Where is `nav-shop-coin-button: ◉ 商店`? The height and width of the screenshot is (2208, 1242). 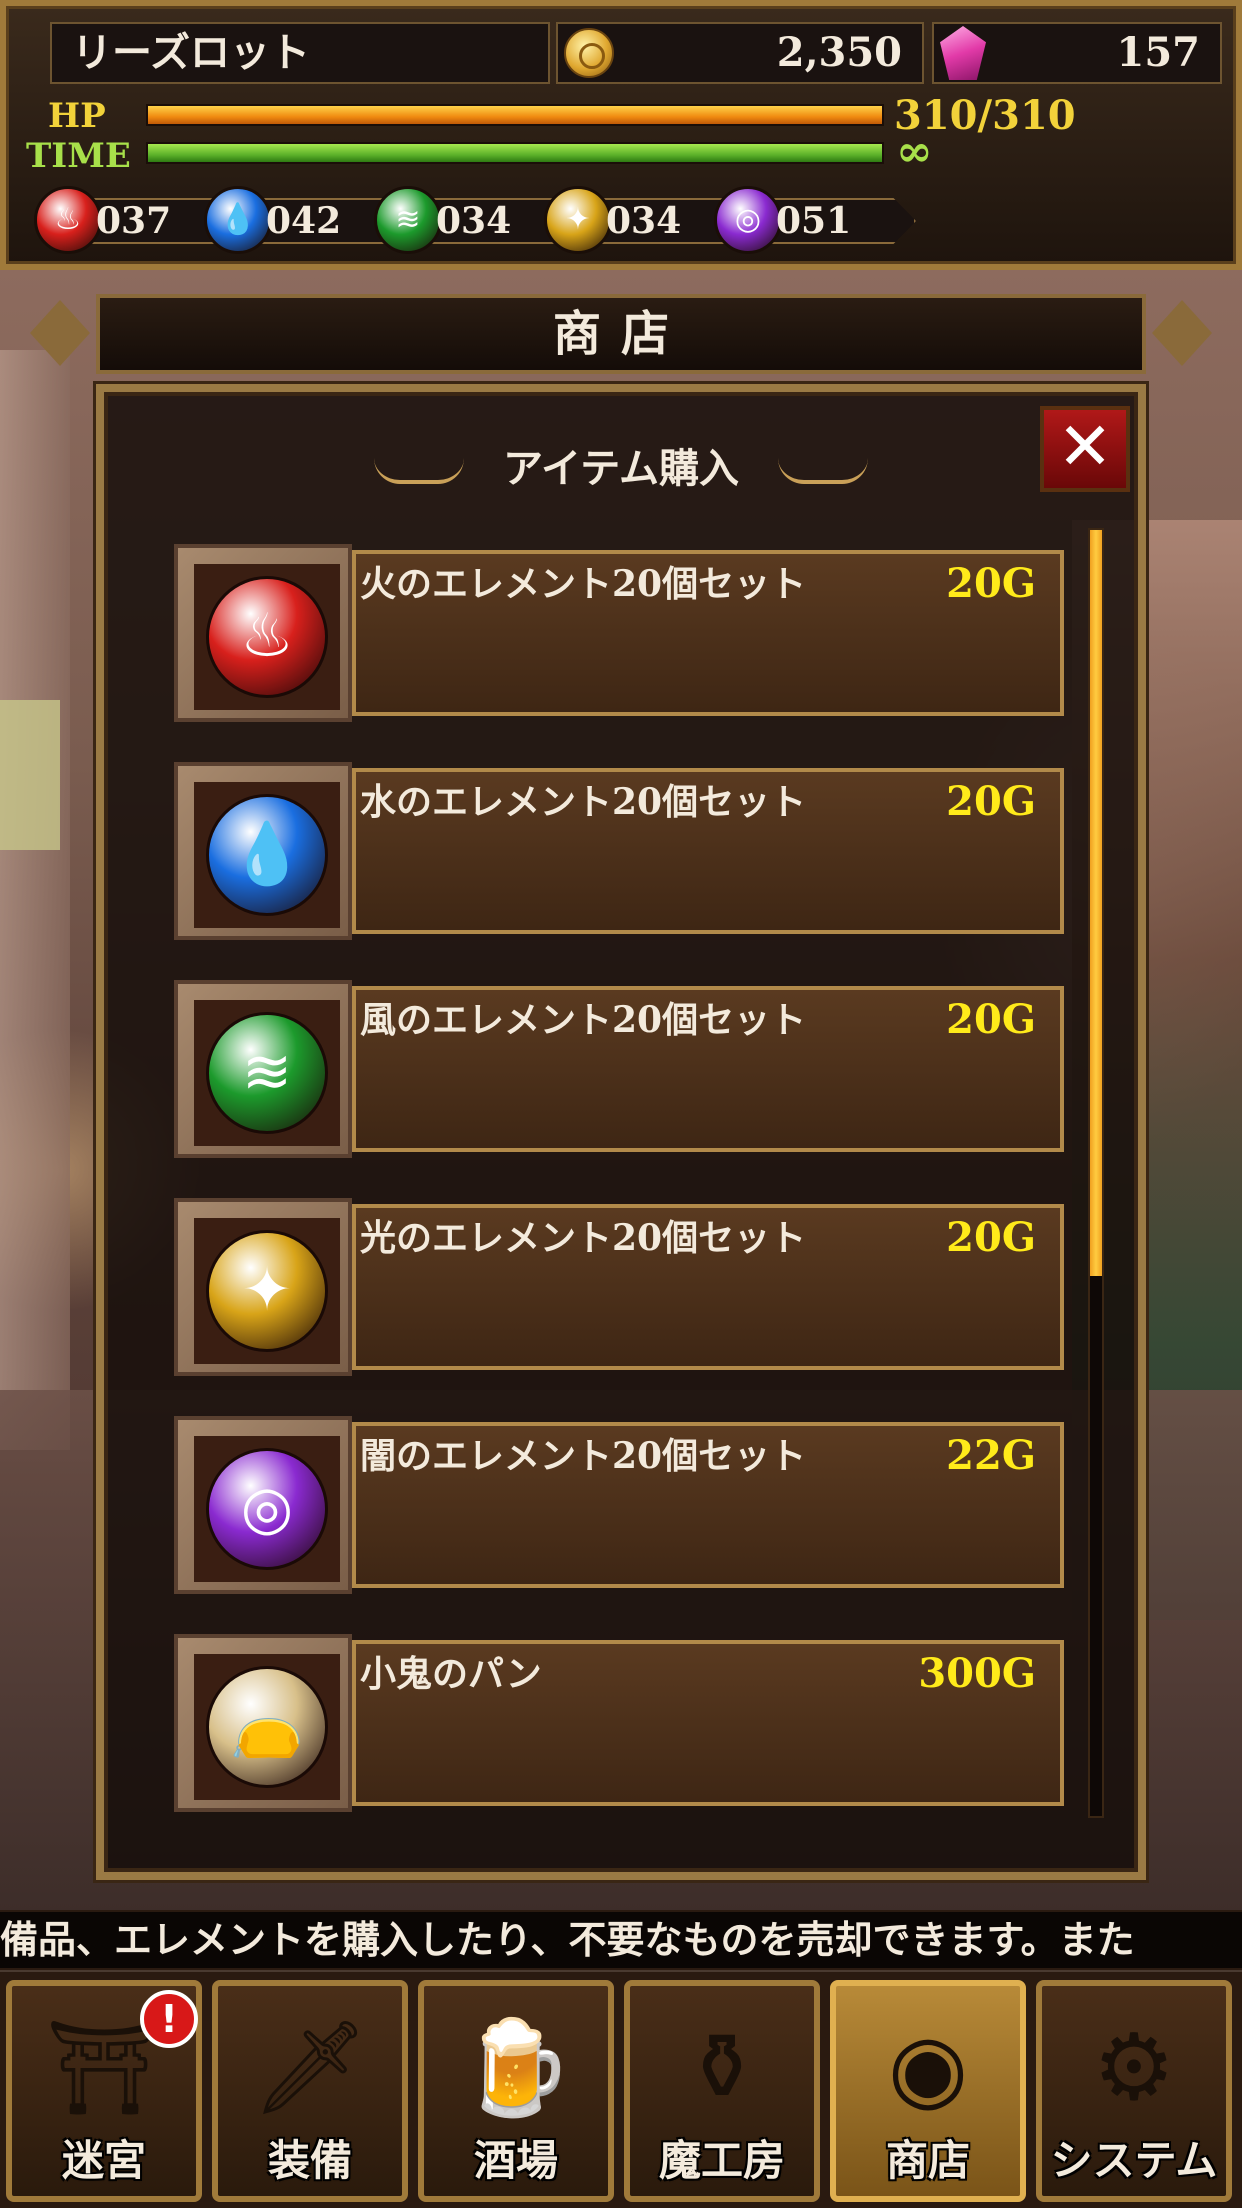
nav-shop-coin-button: ◉ 商店 is located at coordinates (928, 2091).